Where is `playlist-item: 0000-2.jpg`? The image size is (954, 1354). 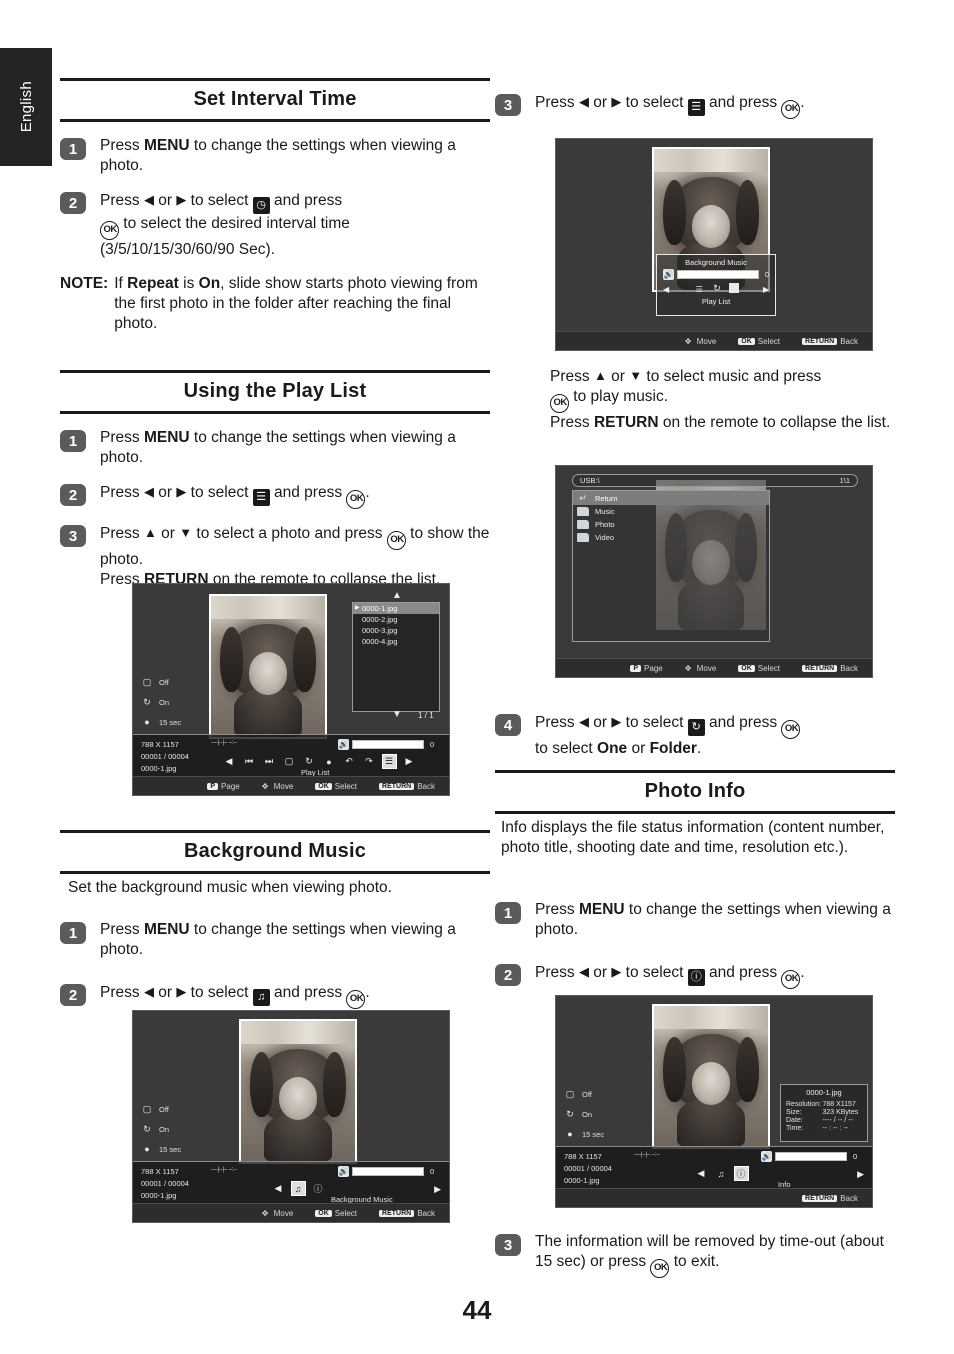 playlist-item: 0000-2.jpg is located at coordinates (396, 619).